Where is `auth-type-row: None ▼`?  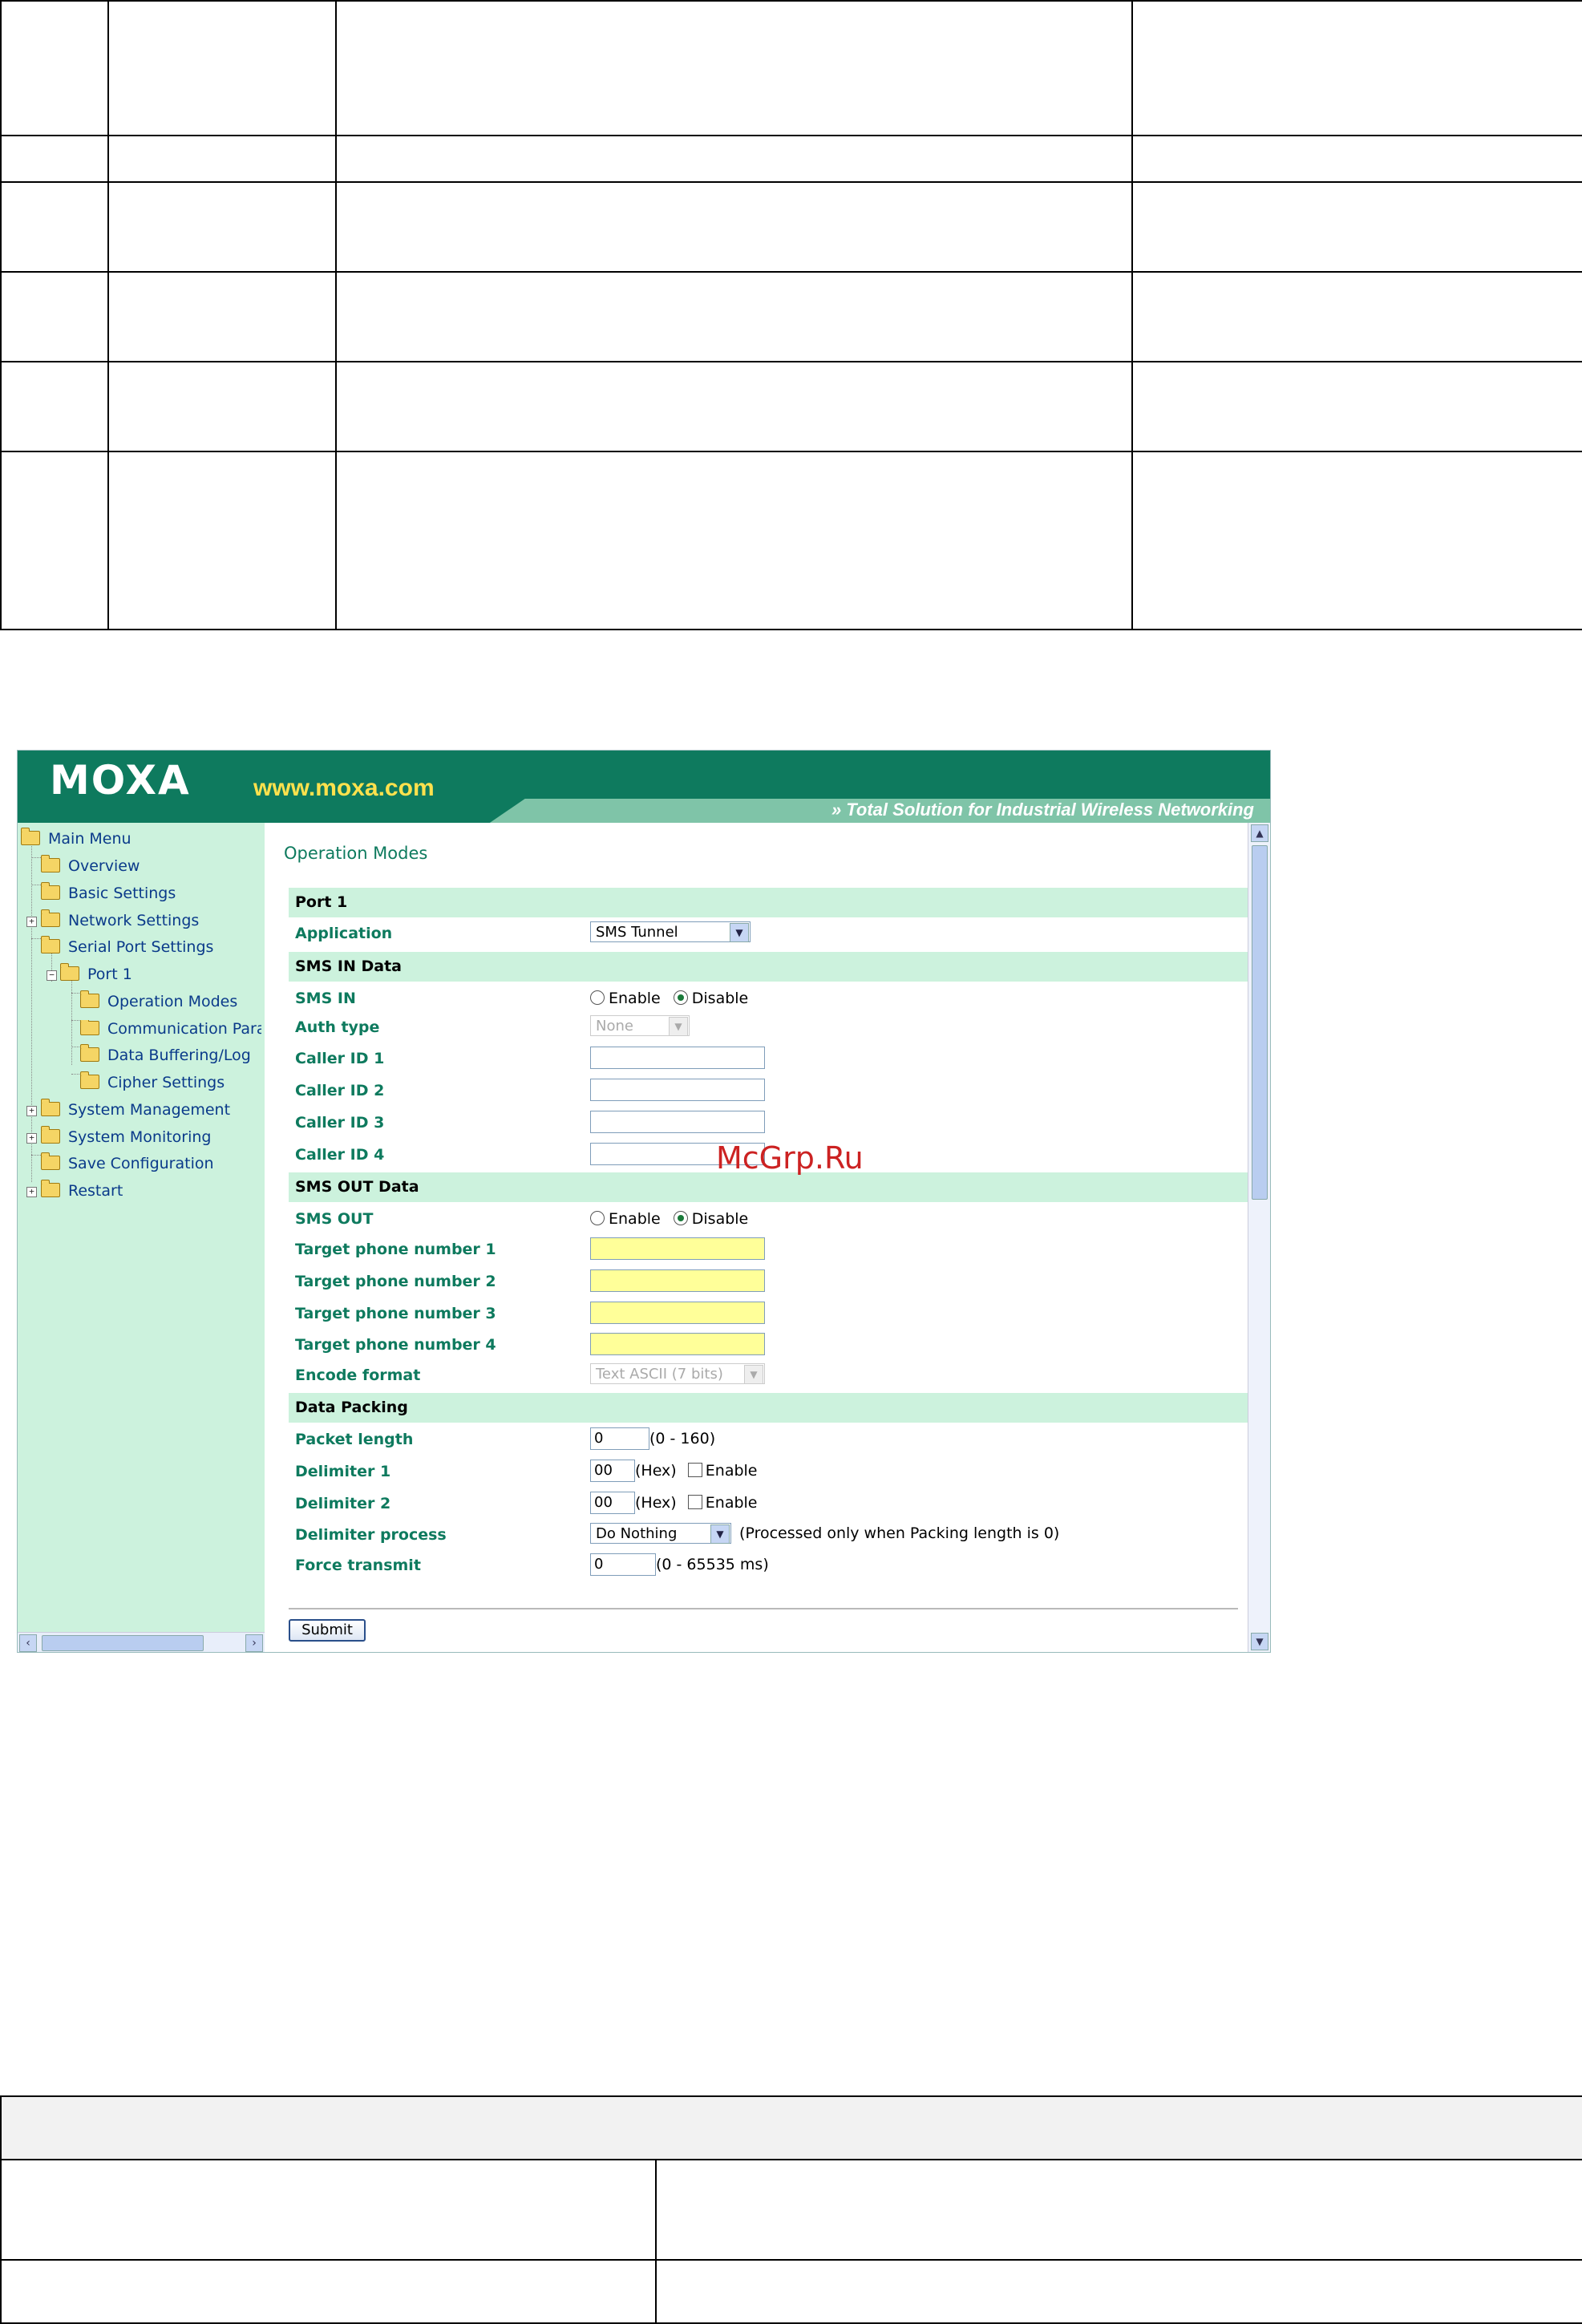
auth-type-row: None ▼ is located at coordinates (640, 1025).